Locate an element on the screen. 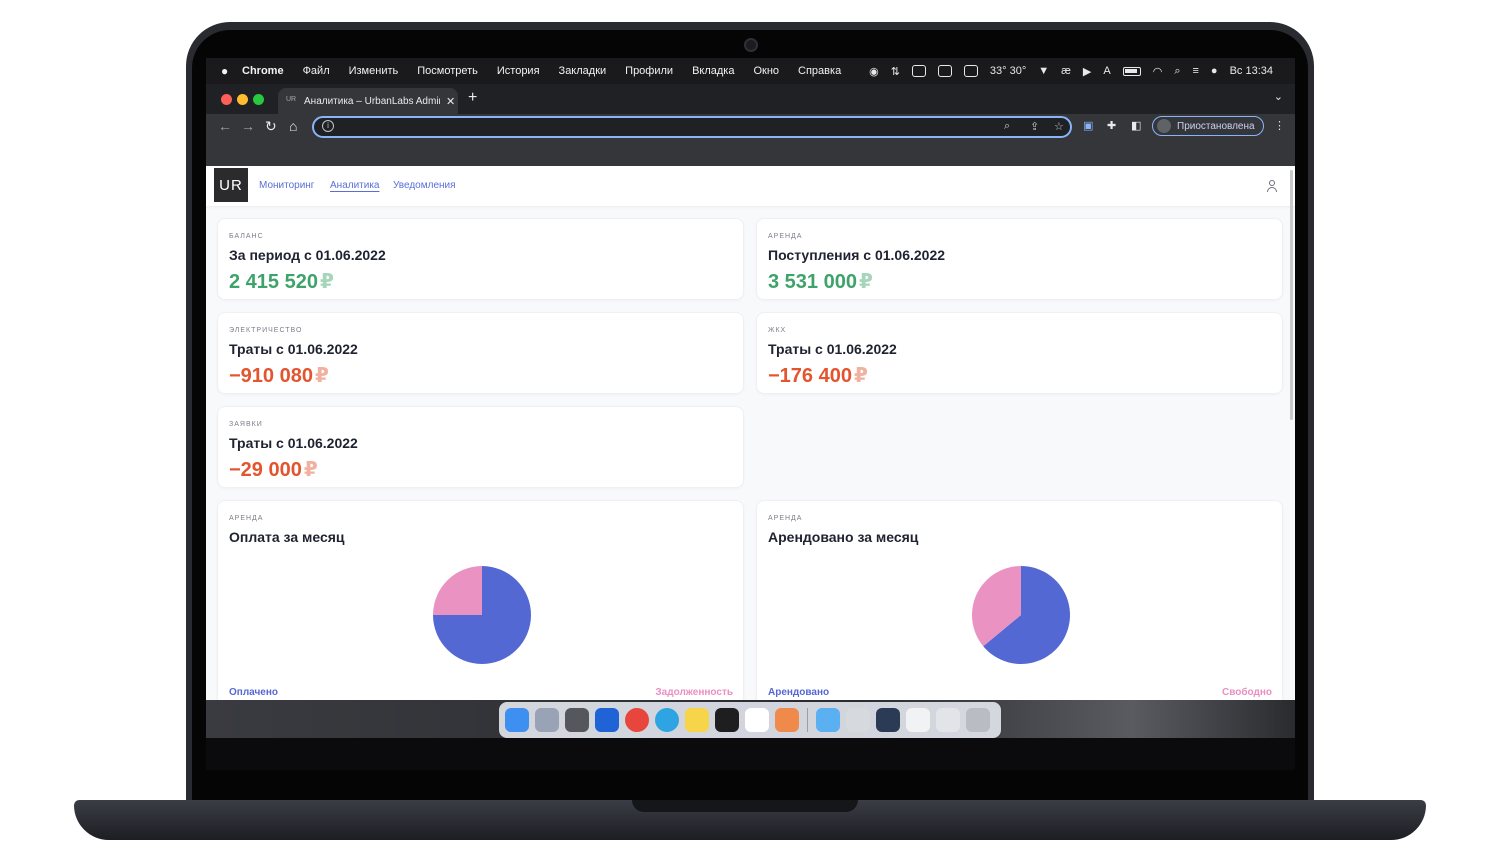 This screenshot has width=1489, height=866. nav-notifications: Уведомления is located at coordinates (424, 185).